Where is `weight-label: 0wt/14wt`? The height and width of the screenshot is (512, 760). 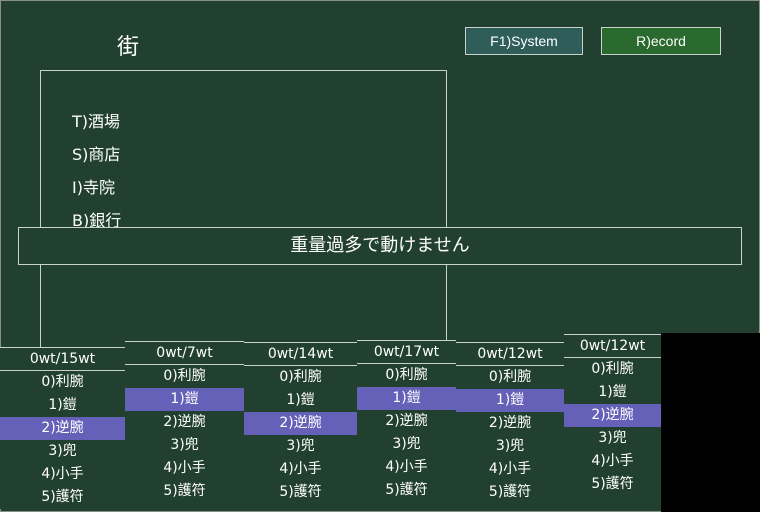 weight-label: 0wt/14wt is located at coordinates (300, 354).